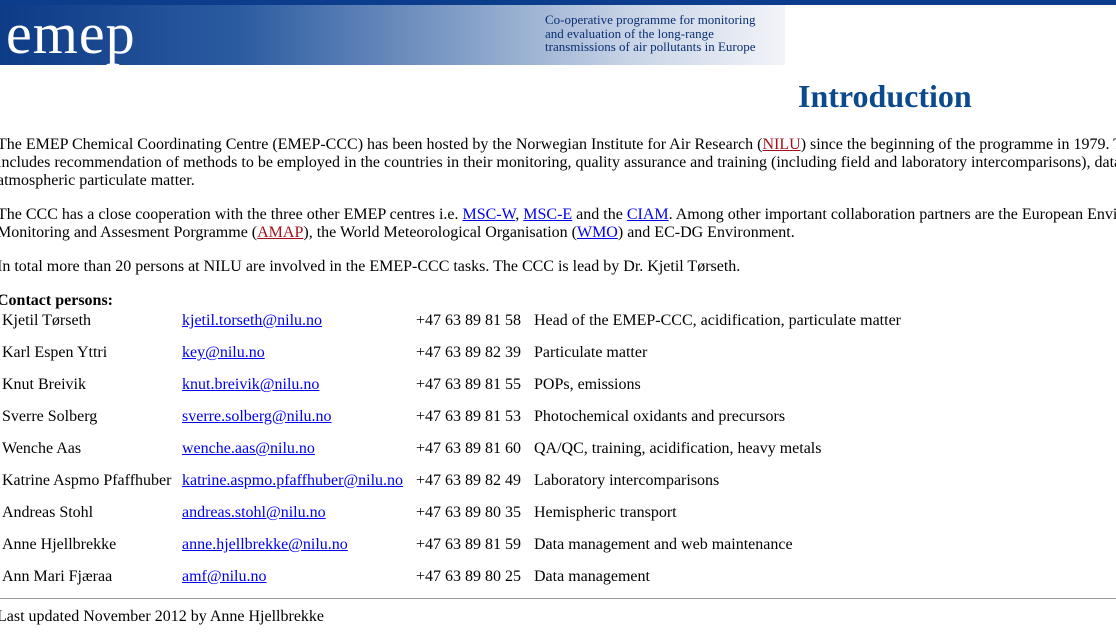  I want to click on tagline-line-1: Co-operative programme for monitoring, so click(650, 19).